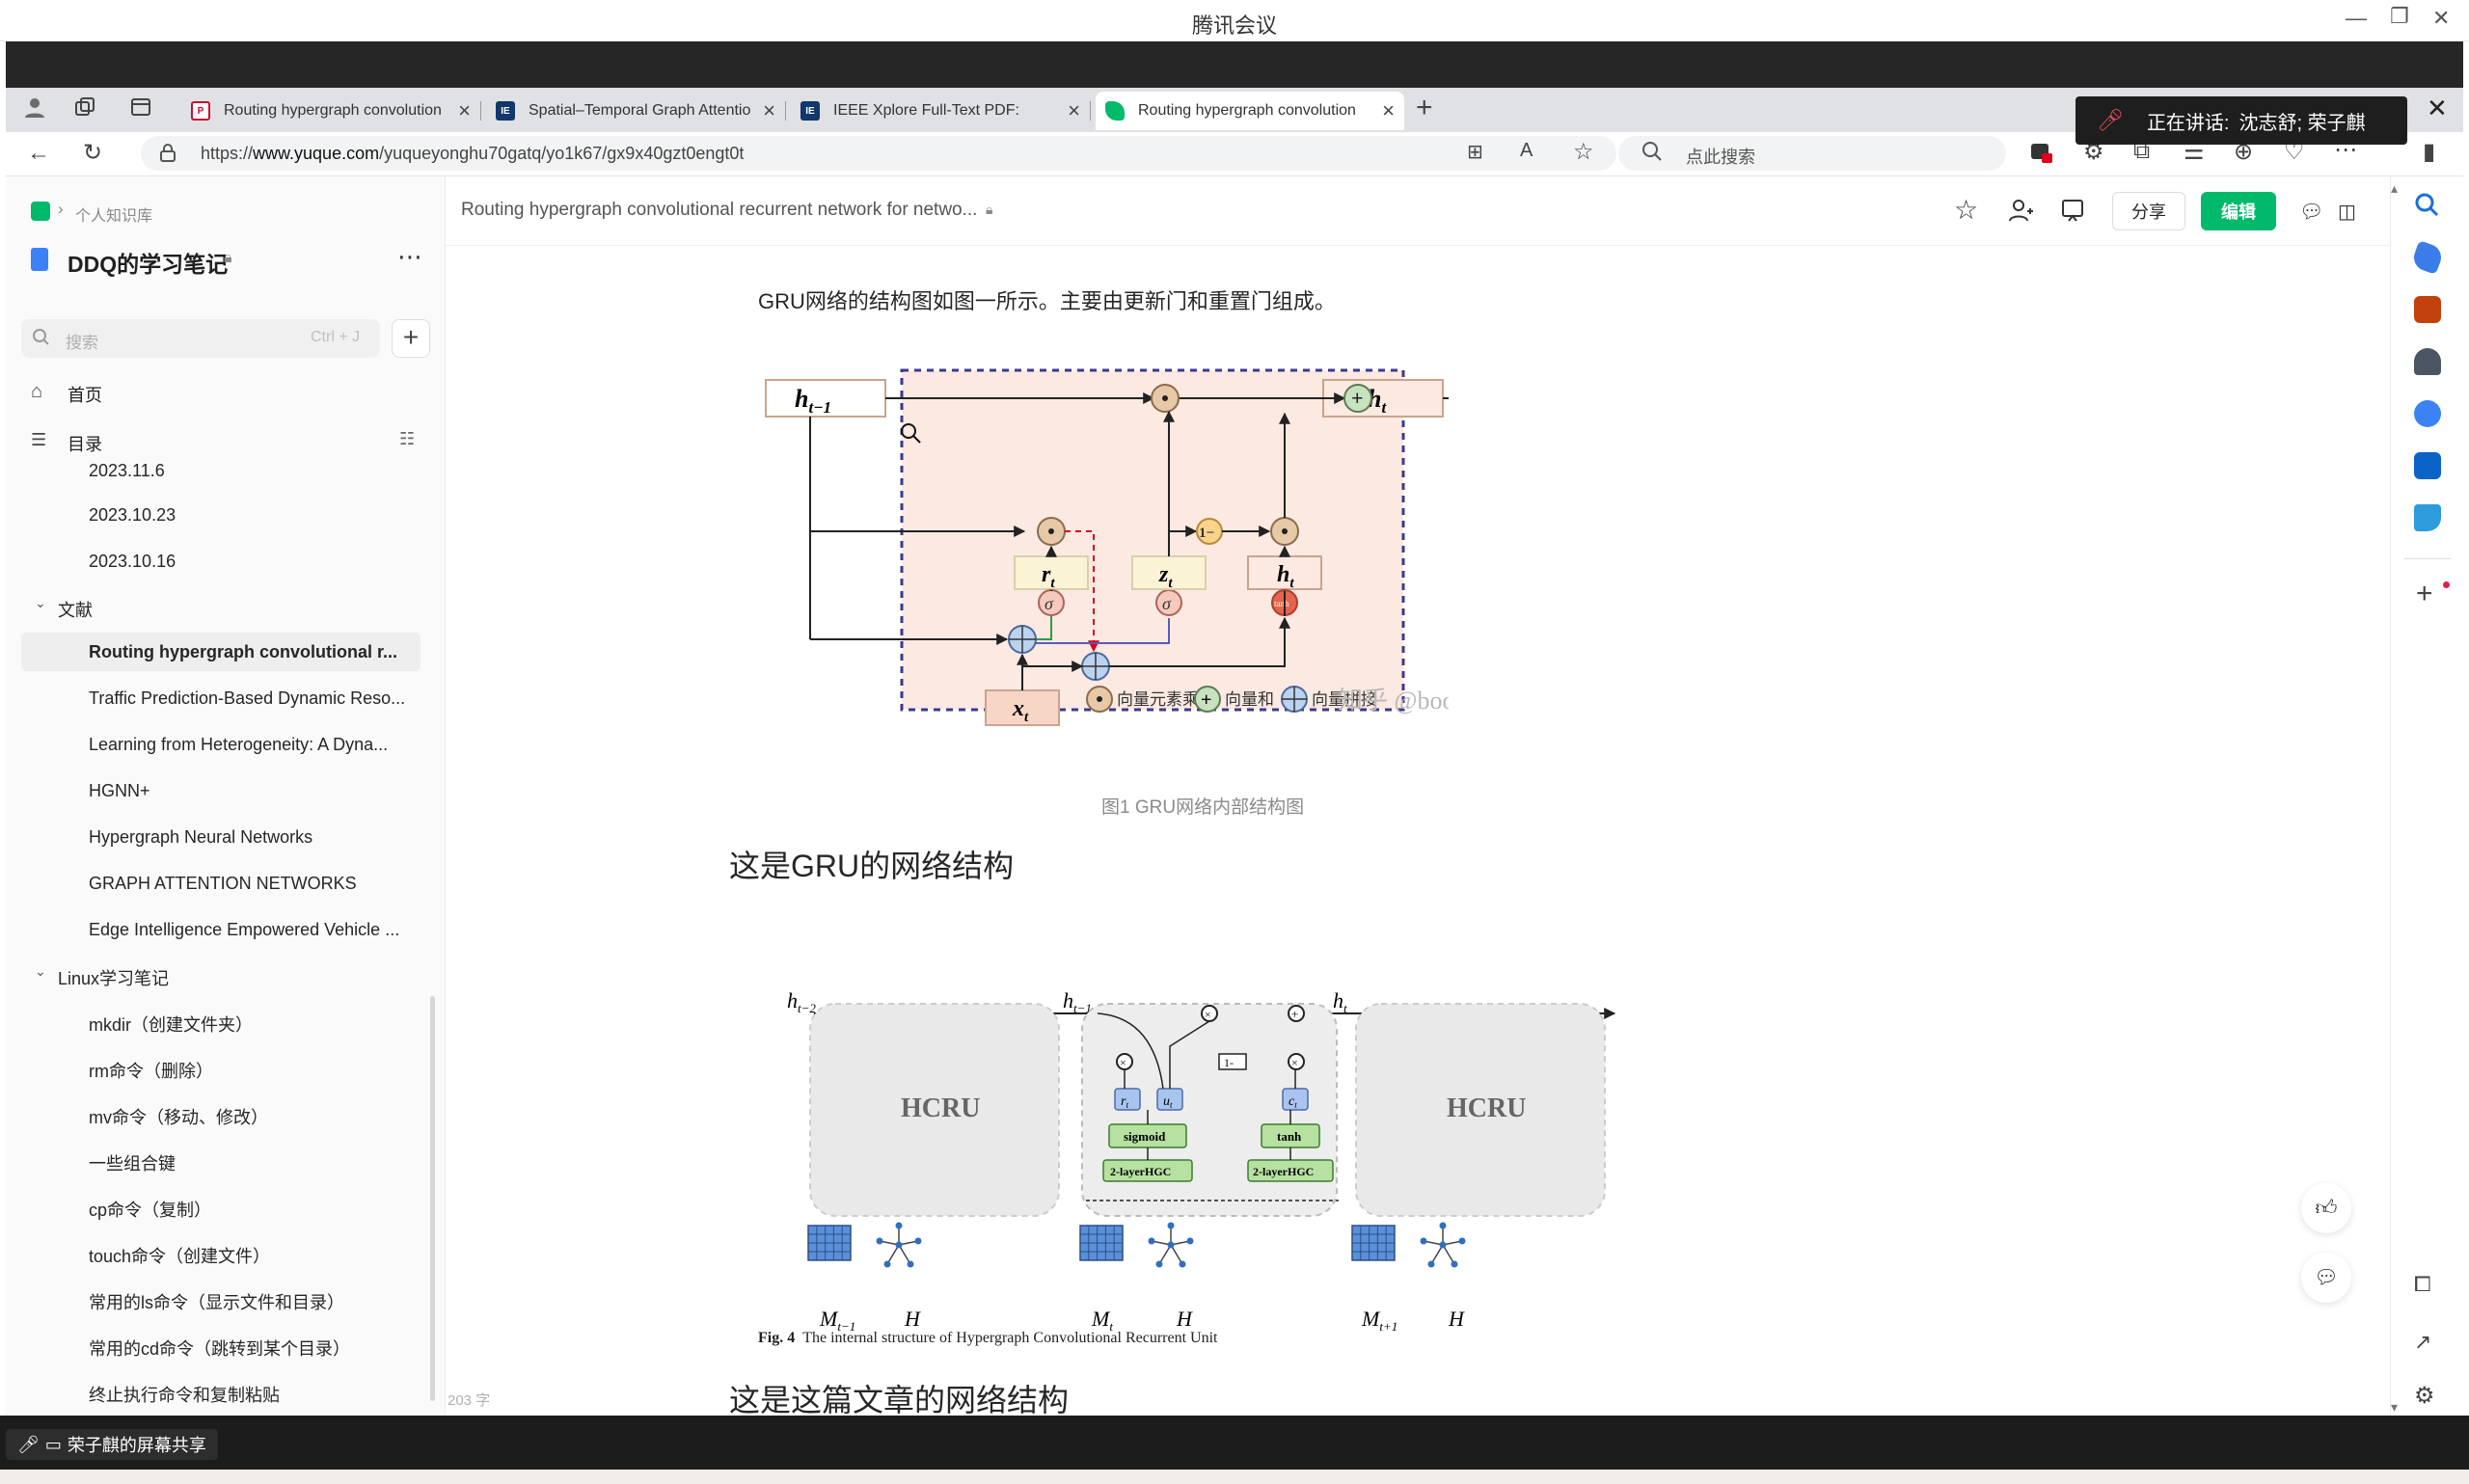 Image resolution: width=2469 pixels, height=1484 pixels. I want to click on sidebar-item: 2023.10.16, so click(253, 562).